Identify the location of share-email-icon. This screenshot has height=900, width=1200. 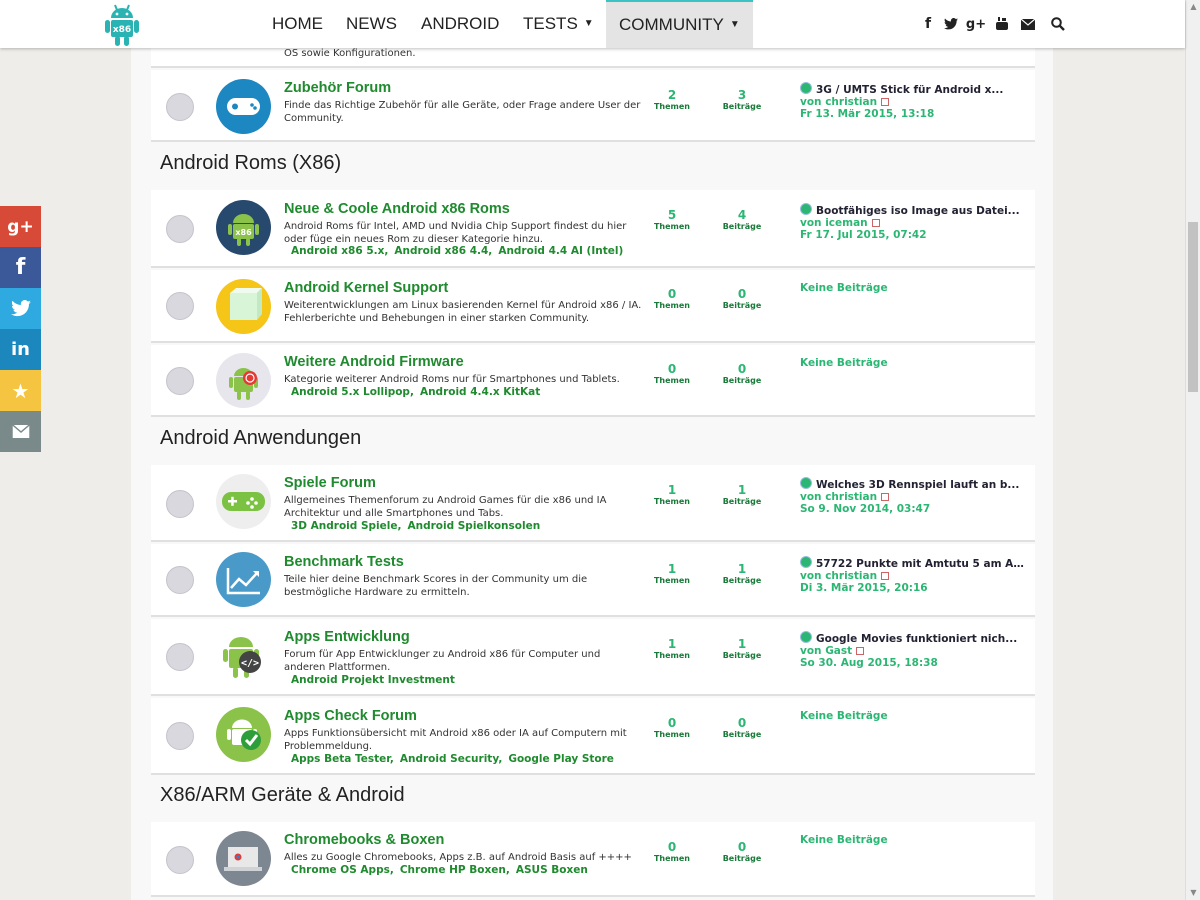
(20, 431).